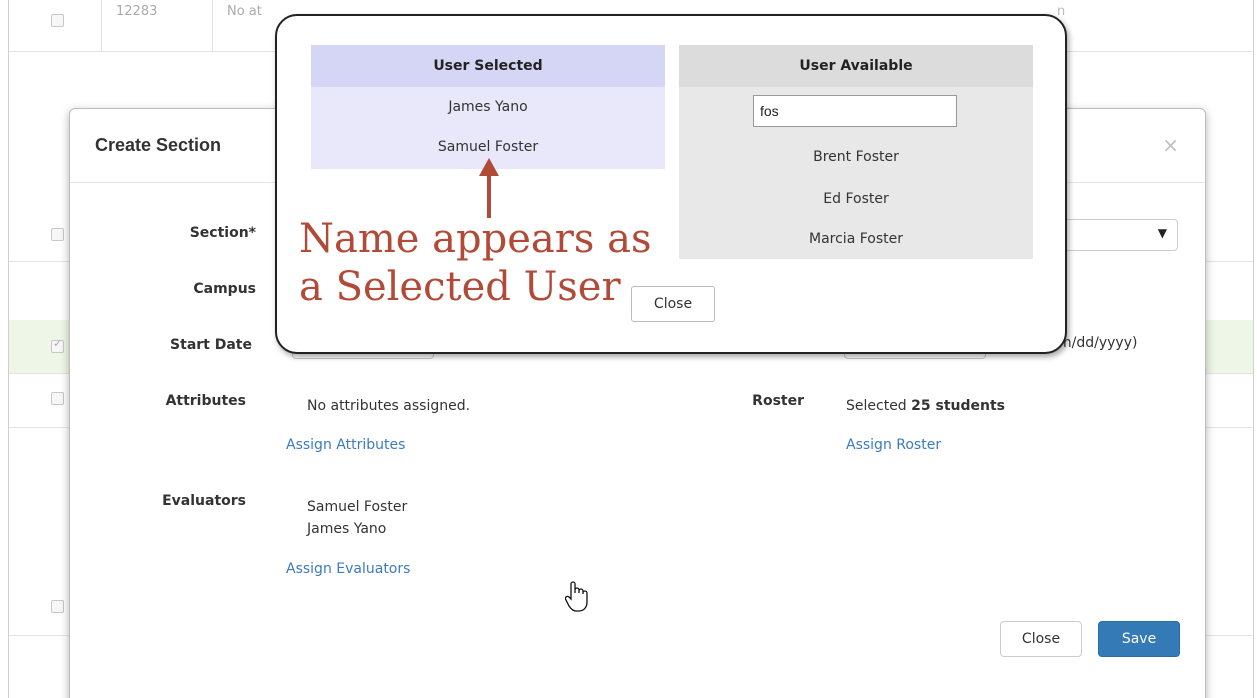  What do you see at coordinates (475, 239) in the screenshot?
I see `annotation-line-1: Name appears as` at bounding box center [475, 239].